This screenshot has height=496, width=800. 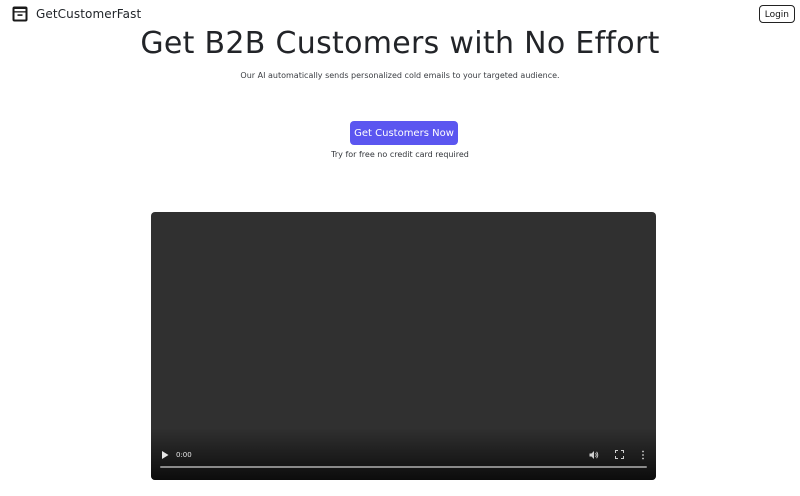 I want to click on get-customers-button: Get Customers Now, so click(x=404, y=133).